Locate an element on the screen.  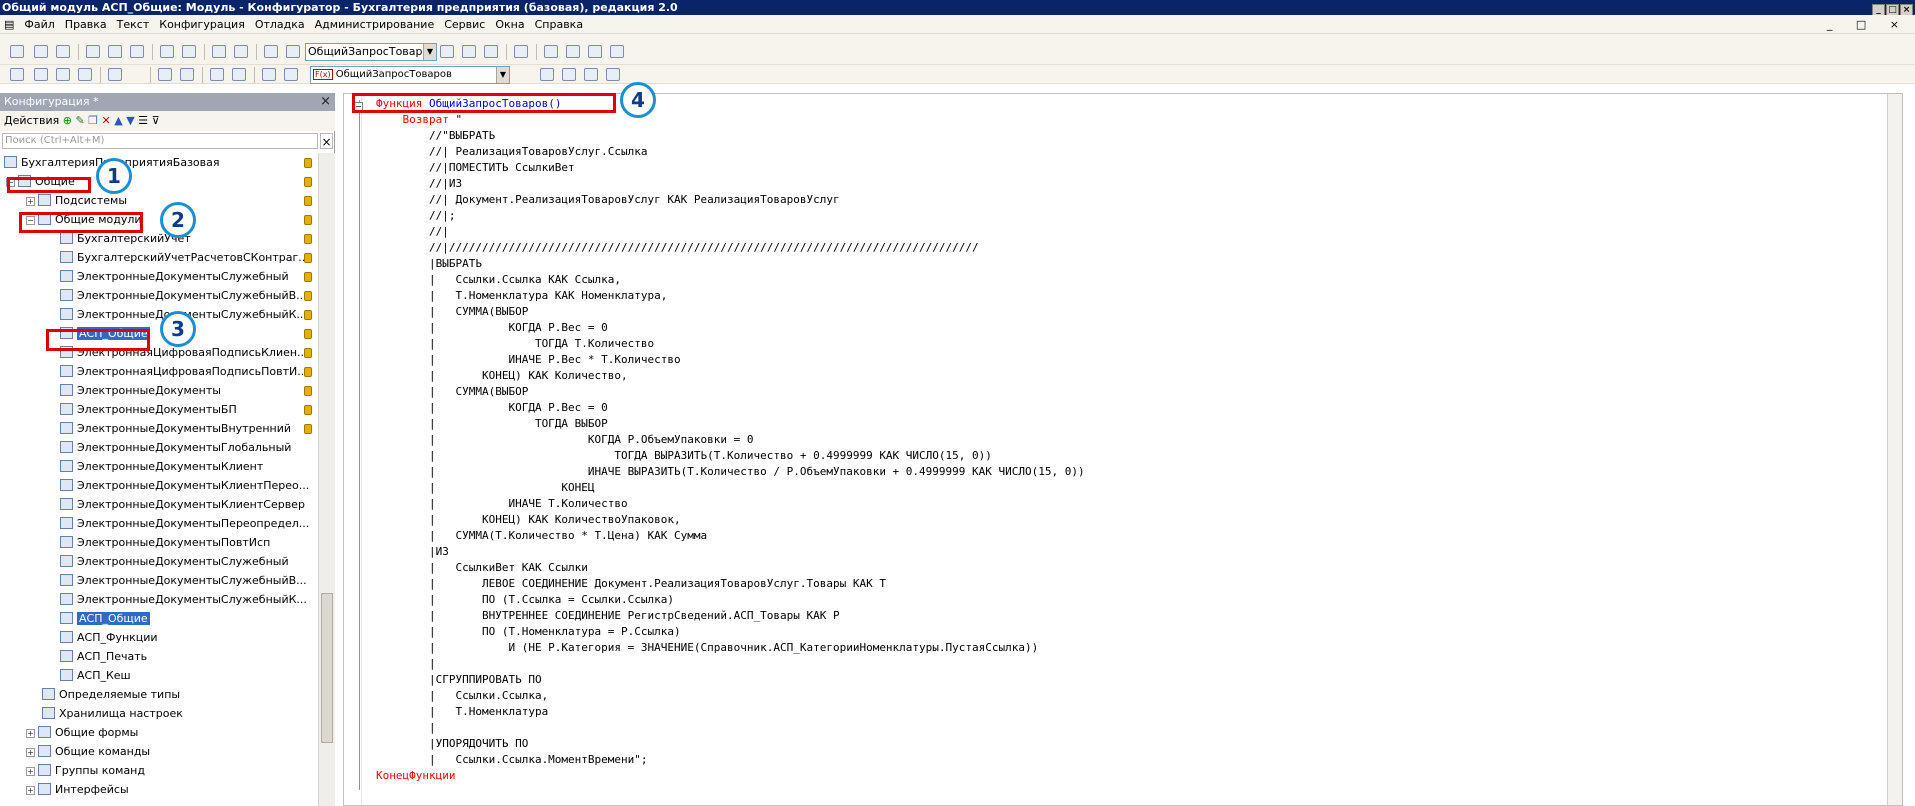
book-icon is located at coordinates (595, 51).